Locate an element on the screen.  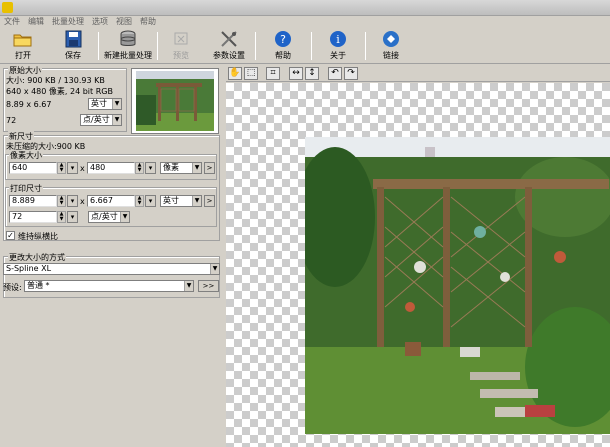
globe-icon is located at coordinates (391, 39).